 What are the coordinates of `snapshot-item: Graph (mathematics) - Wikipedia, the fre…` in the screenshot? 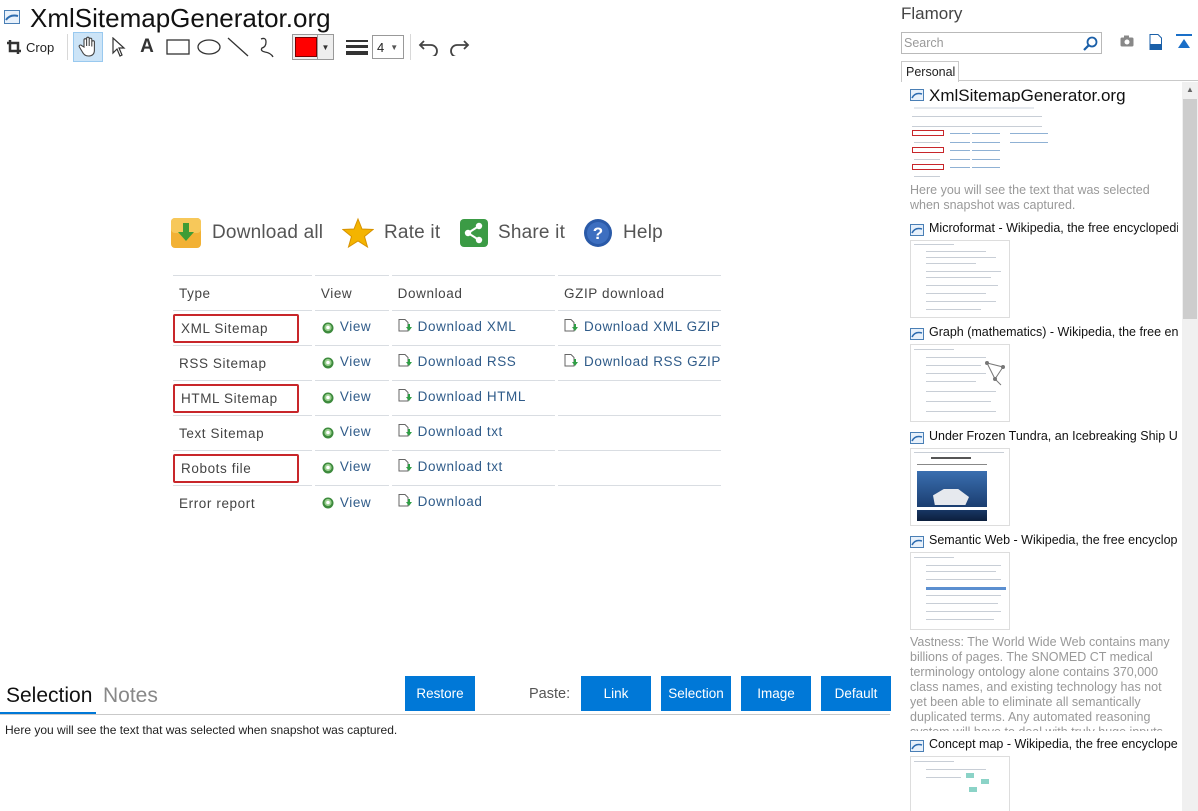 It's located at (1043, 375).